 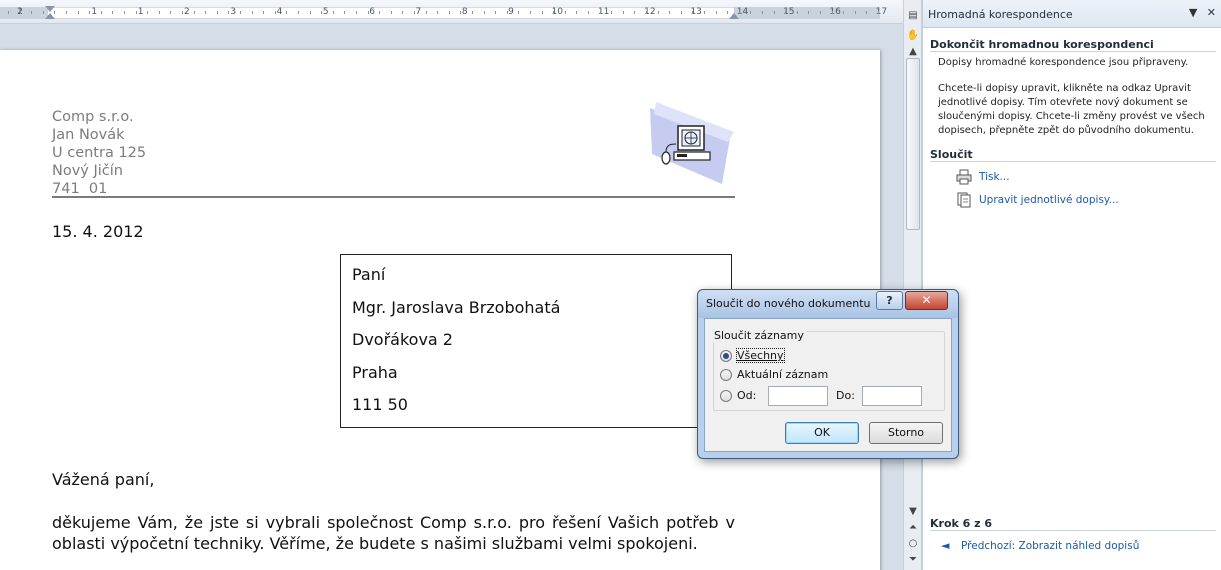 I want to click on pan-hand-icon: ✋, so click(x=913, y=36).